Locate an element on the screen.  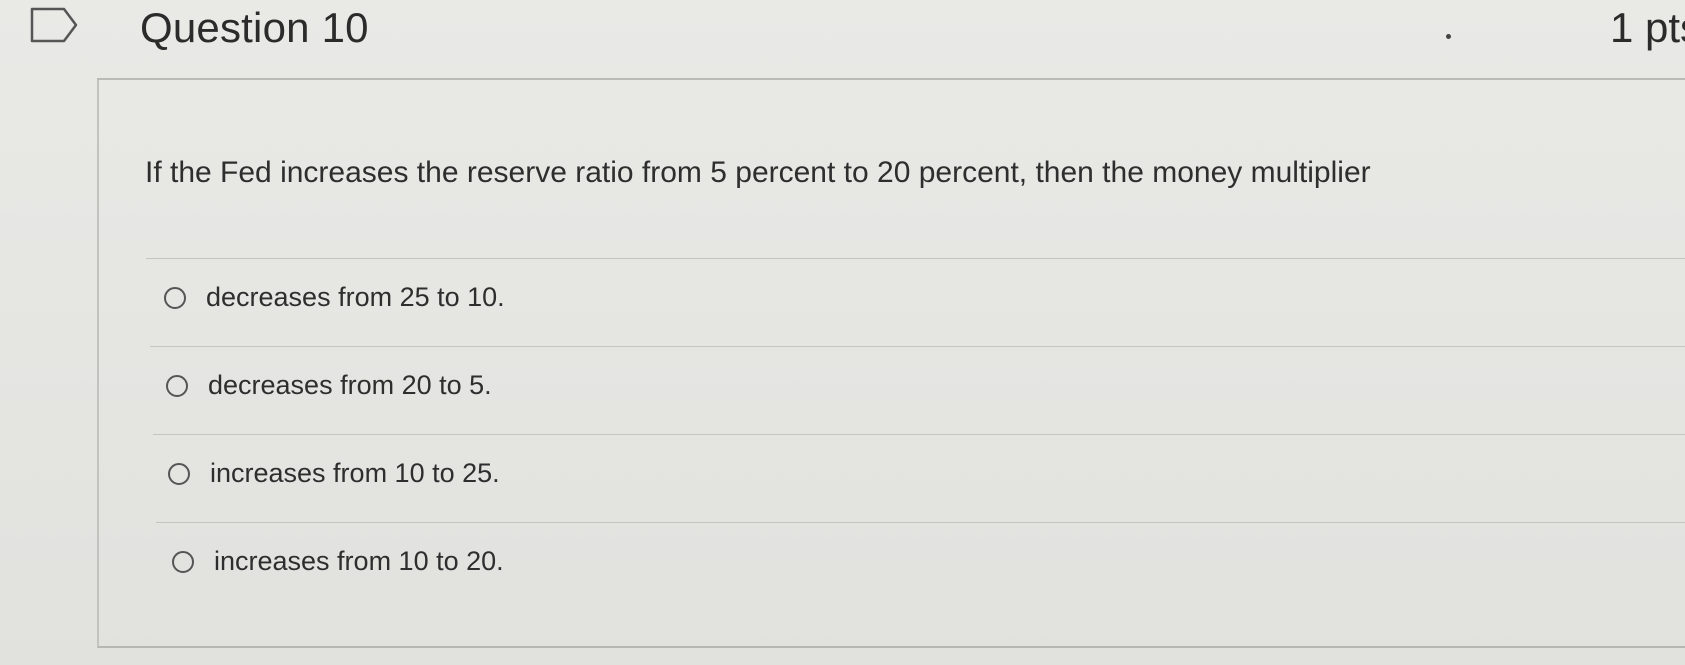
answer-label: increases from 10 to 20. is located at coordinates (359, 561).